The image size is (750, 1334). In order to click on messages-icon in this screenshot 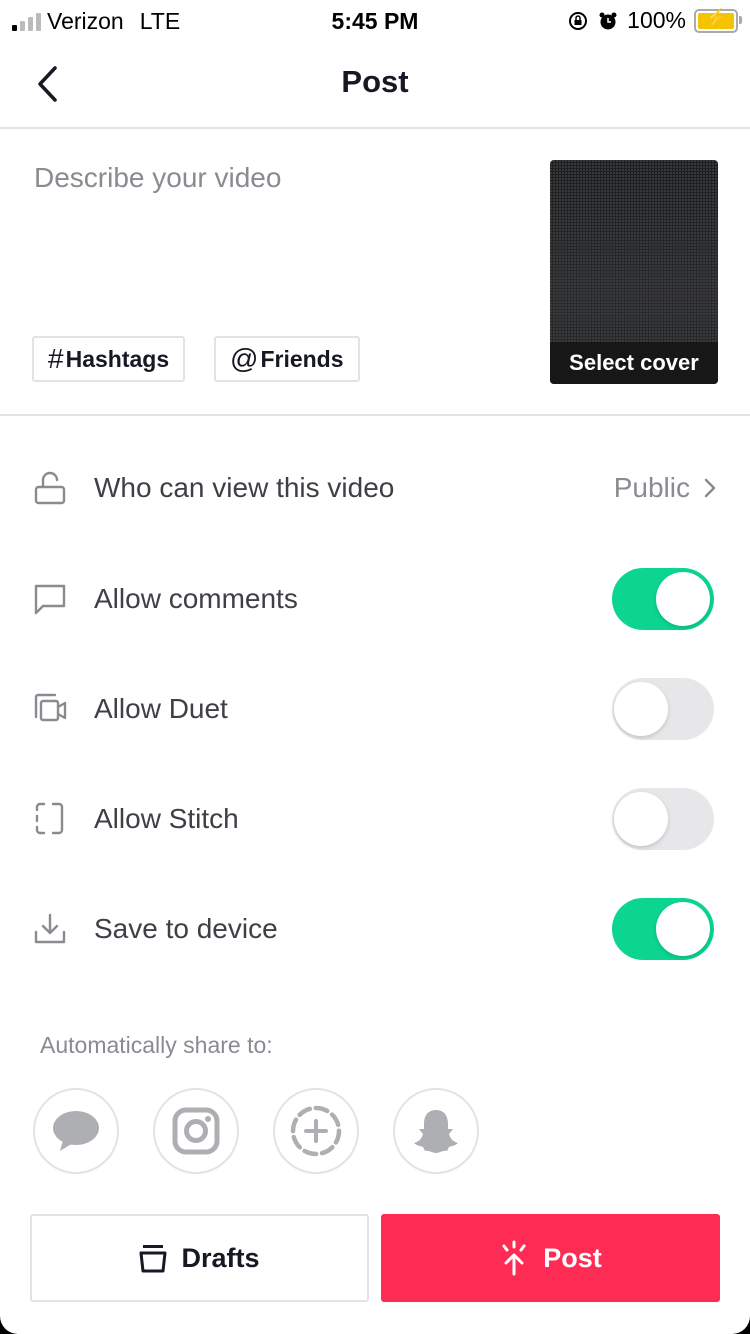, I will do `click(76, 1131)`.